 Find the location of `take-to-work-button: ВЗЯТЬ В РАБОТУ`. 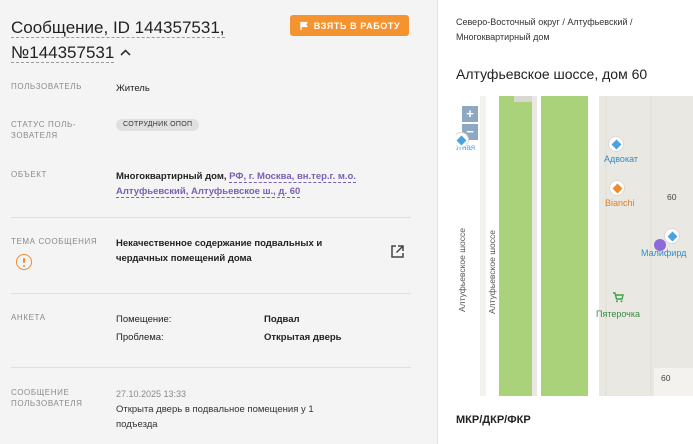

take-to-work-button: ВЗЯТЬ В РАБОТУ is located at coordinates (349, 25).